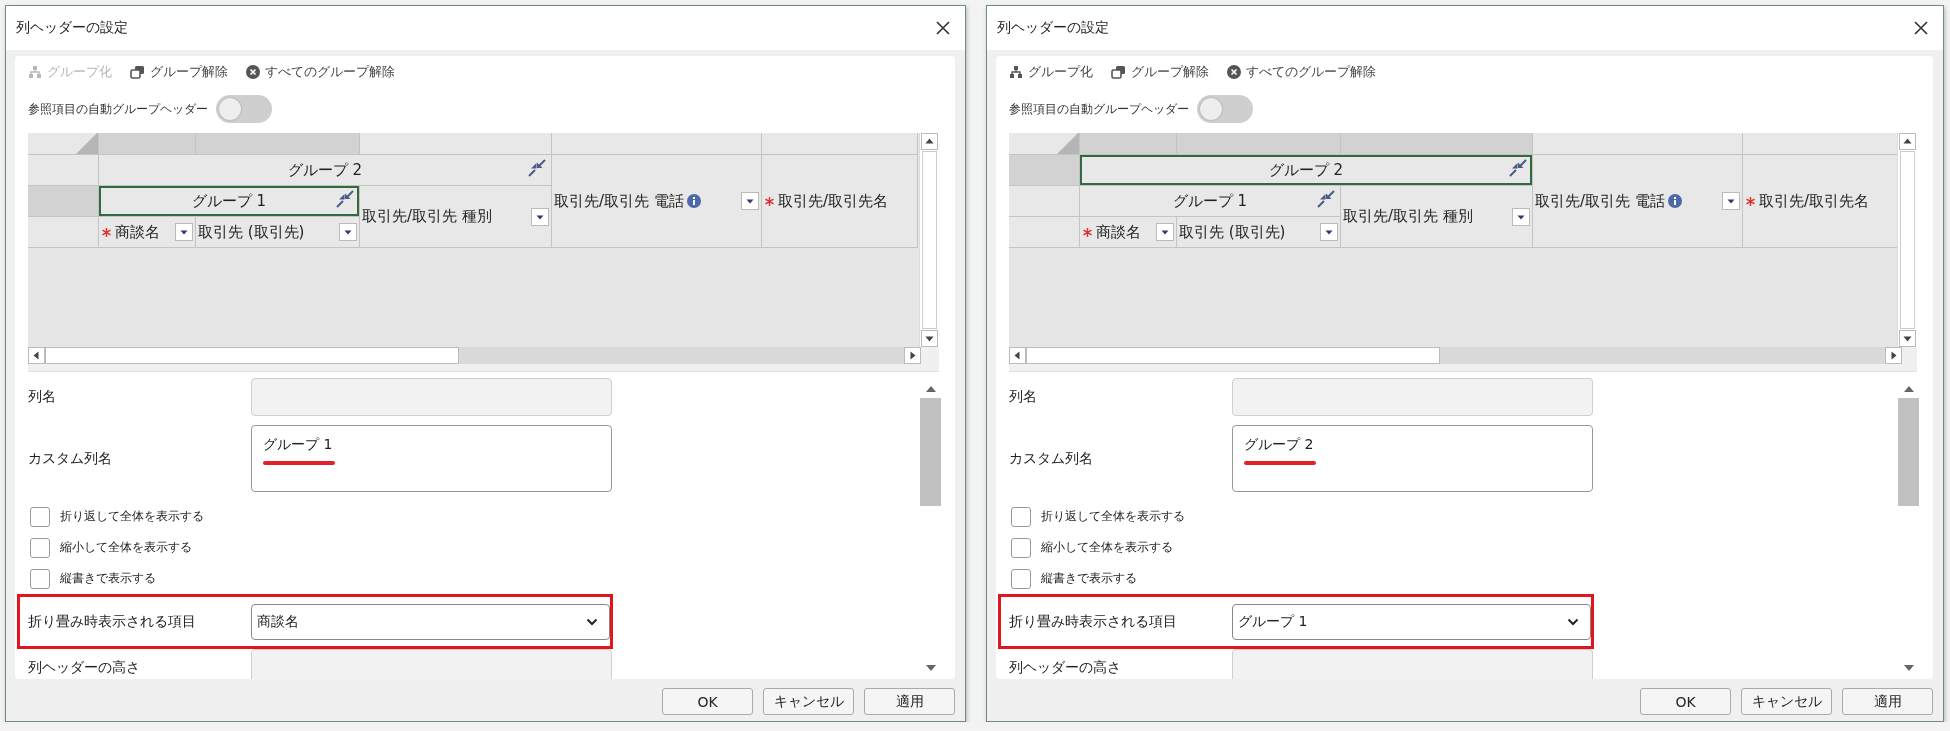  Describe the element at coordinates (72, 28) in the screenshot. I see `dialog-title: 列ヘッダーの設定` at that location.